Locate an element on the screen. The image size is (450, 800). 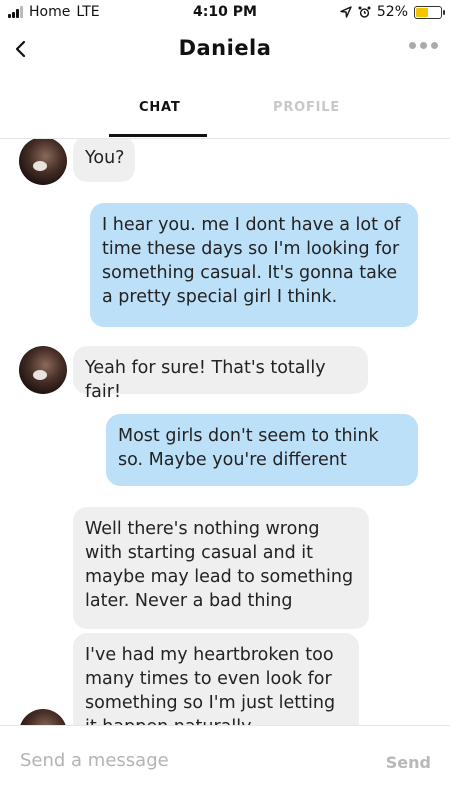
battery-fill is located at coordinates (422, 12).